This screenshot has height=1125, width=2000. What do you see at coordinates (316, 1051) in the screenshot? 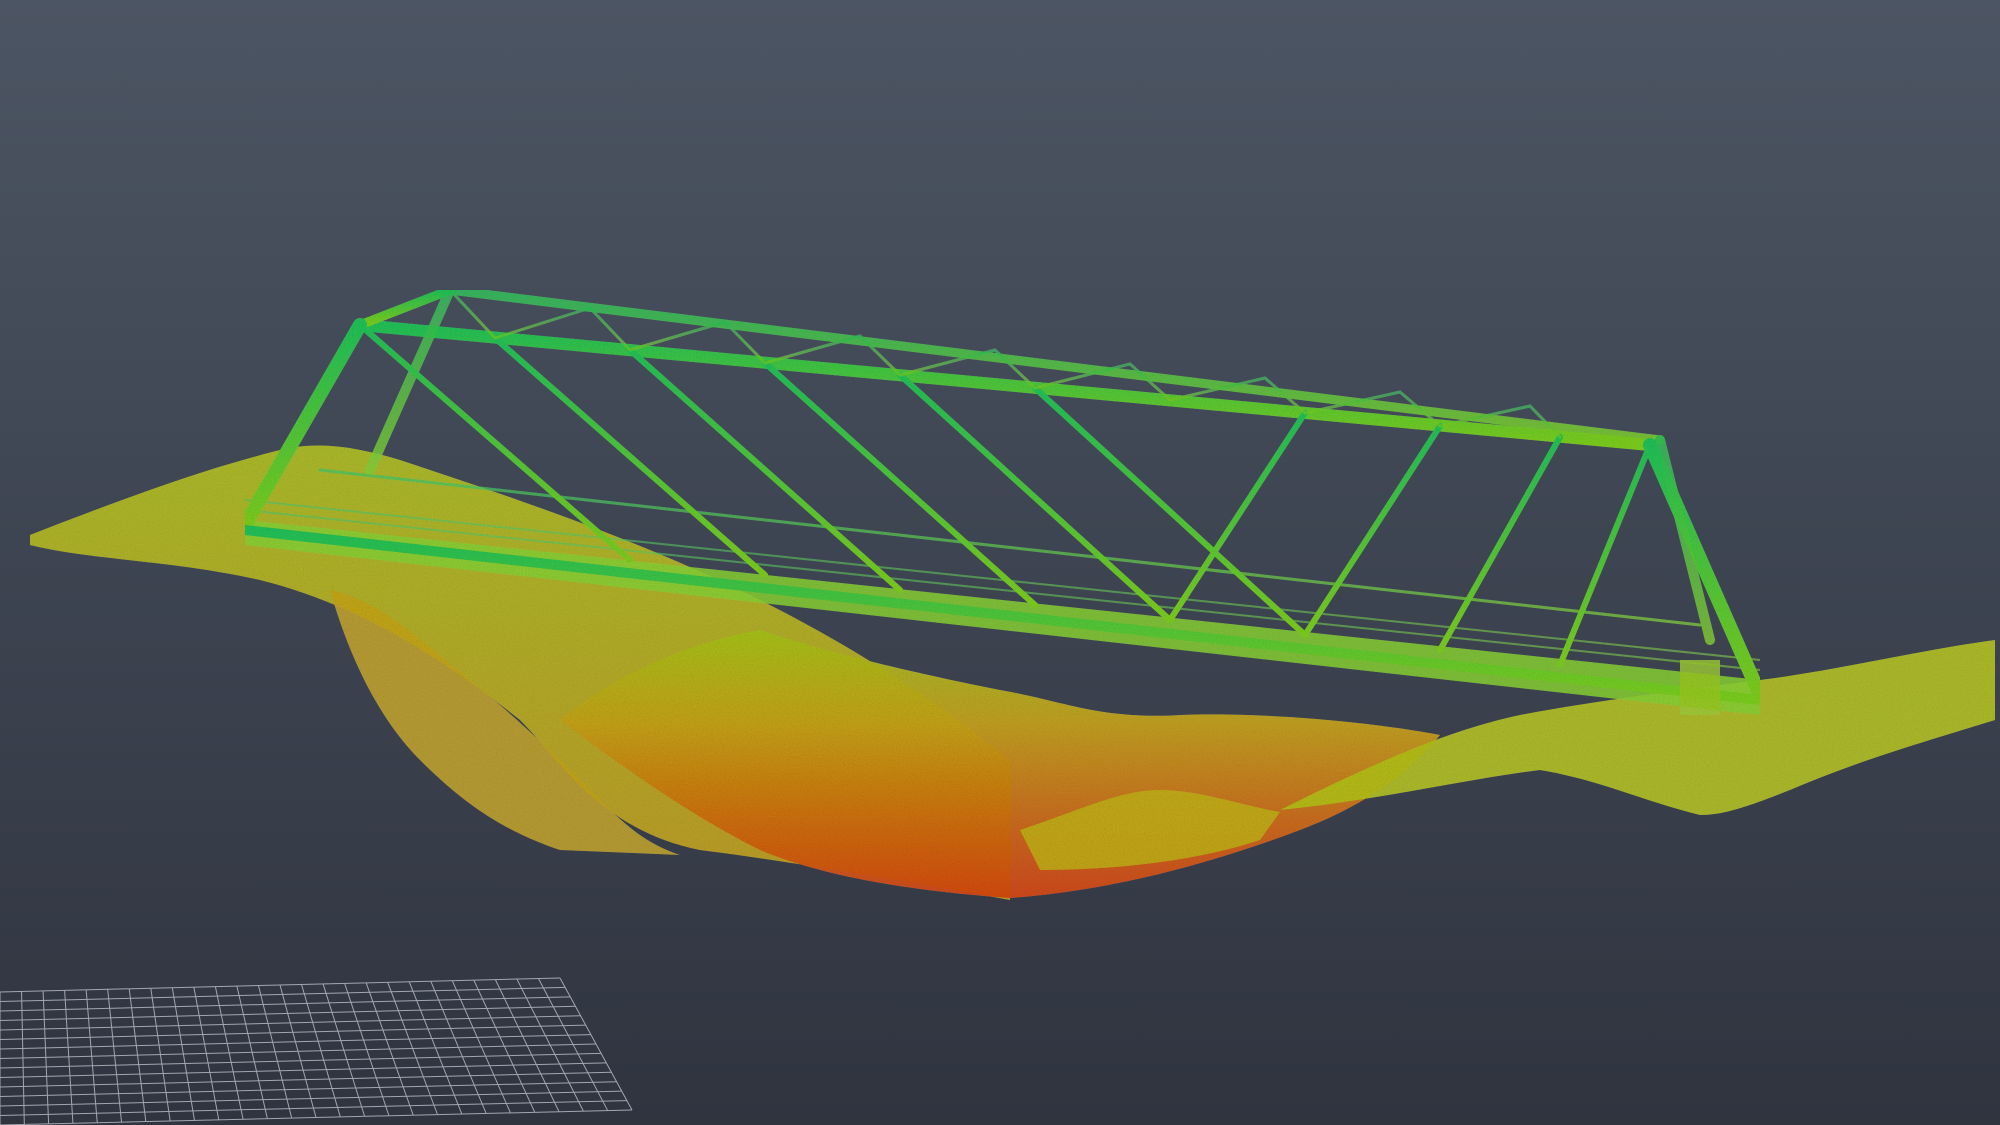
I see `ground-grid` at bounding box center [316, 1051].